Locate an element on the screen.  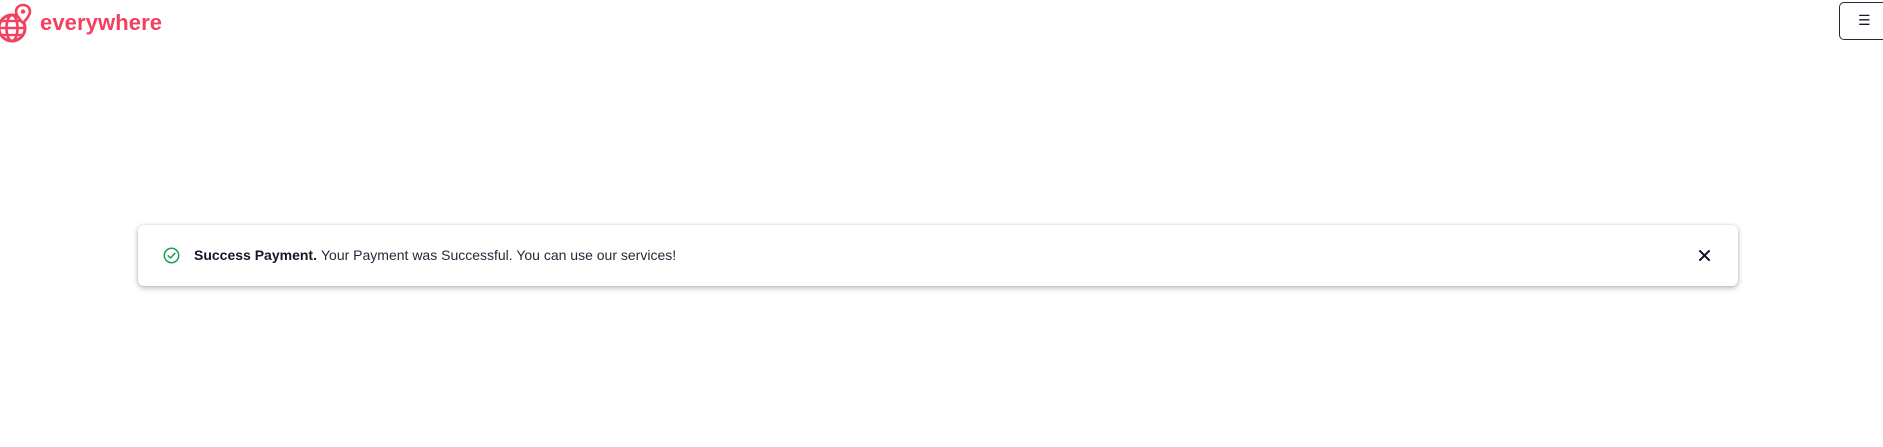
top-navbar: everywhere ☰ is located at coordinates (941, 24).